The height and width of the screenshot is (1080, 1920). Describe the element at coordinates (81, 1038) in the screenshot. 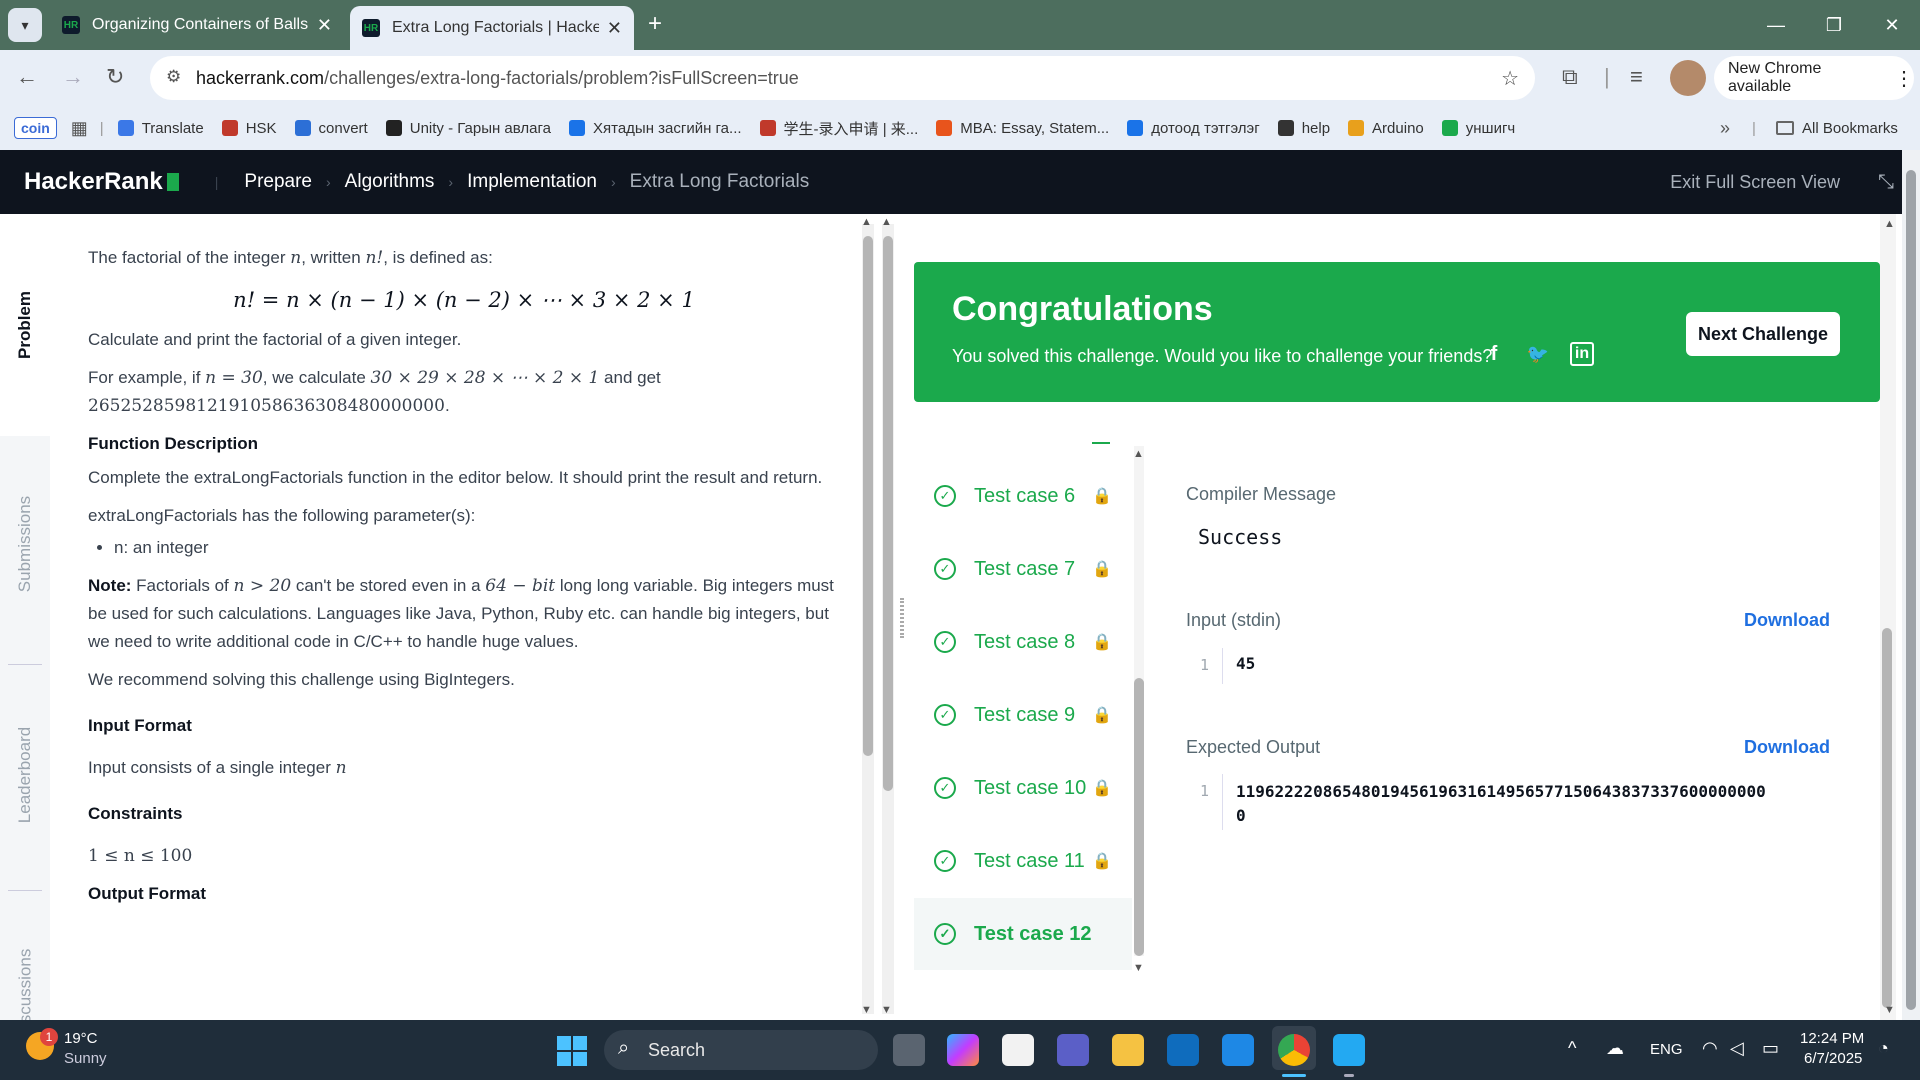

I see `weather-temp: 19°C` at that location.